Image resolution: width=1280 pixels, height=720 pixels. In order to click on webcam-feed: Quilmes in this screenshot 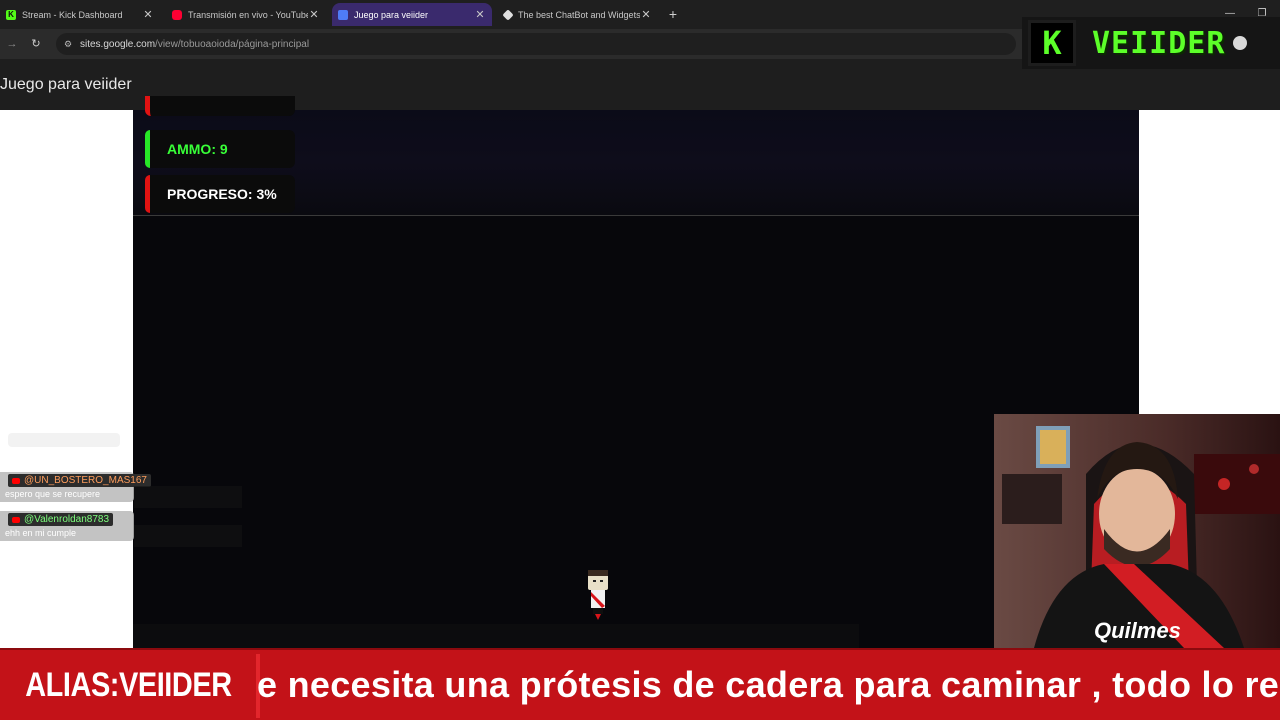, I will do `click(1137, 531)`.